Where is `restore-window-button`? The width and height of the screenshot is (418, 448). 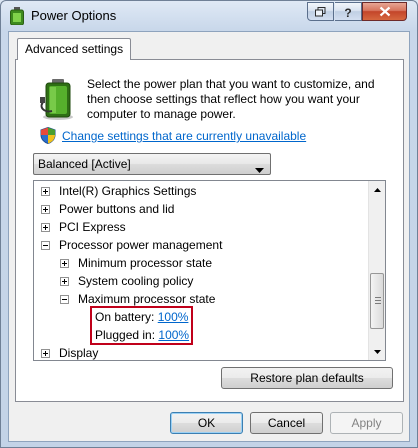 restore-window-button is located at coordinates (320, 11).